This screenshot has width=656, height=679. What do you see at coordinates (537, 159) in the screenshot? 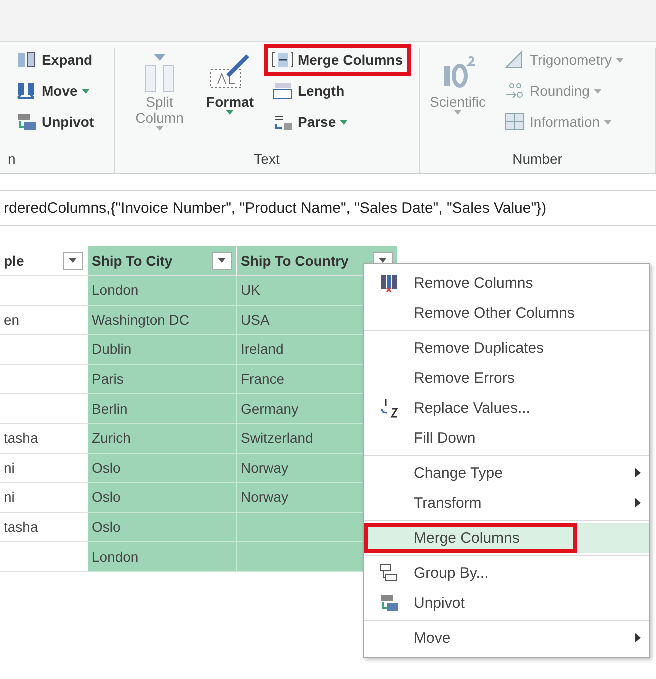
I see `group-label: Number` at bounding box center [537, 159].